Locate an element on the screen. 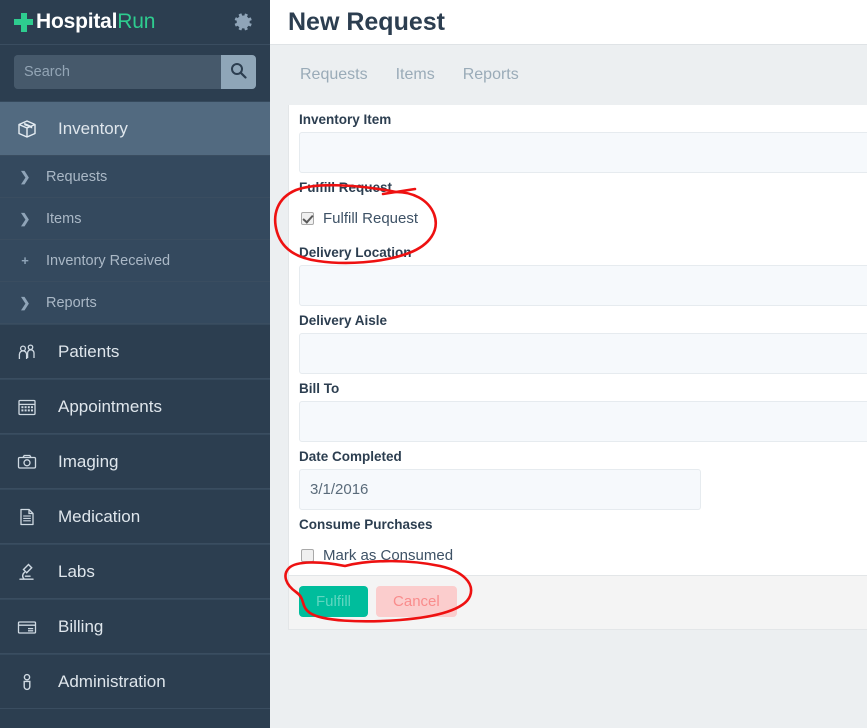  delivery-aisle-input is located at coordinates (583, 353).